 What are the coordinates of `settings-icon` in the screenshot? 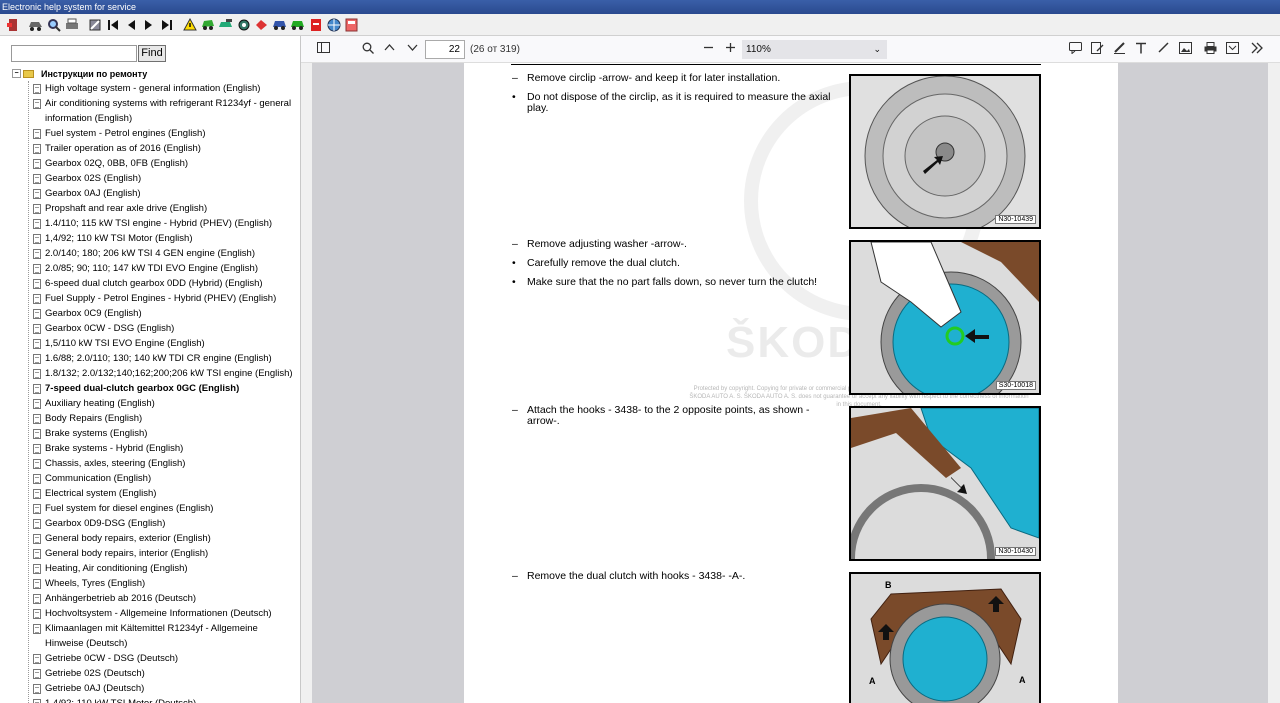 It's located at (94, 24).